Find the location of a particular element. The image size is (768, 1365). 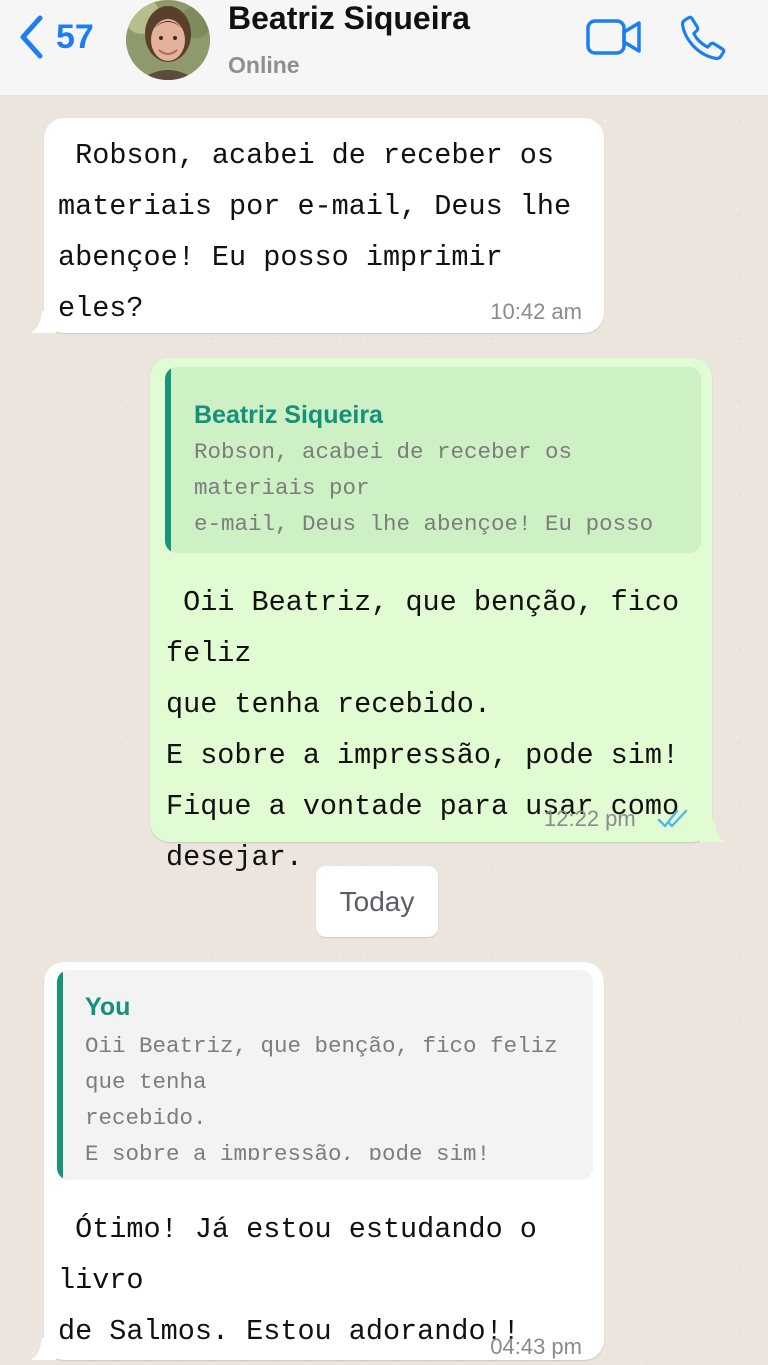

message-time: 04:43 pm is located at coordinates (536, 1346).